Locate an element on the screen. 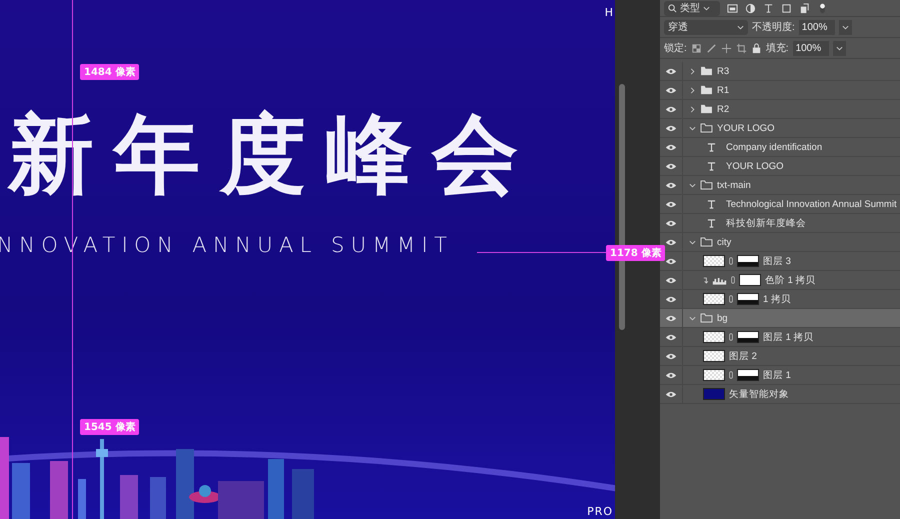 The width and height of the screenshot is (900, 519). layer-row: 图层 3 is located at coordinates (780, 261).